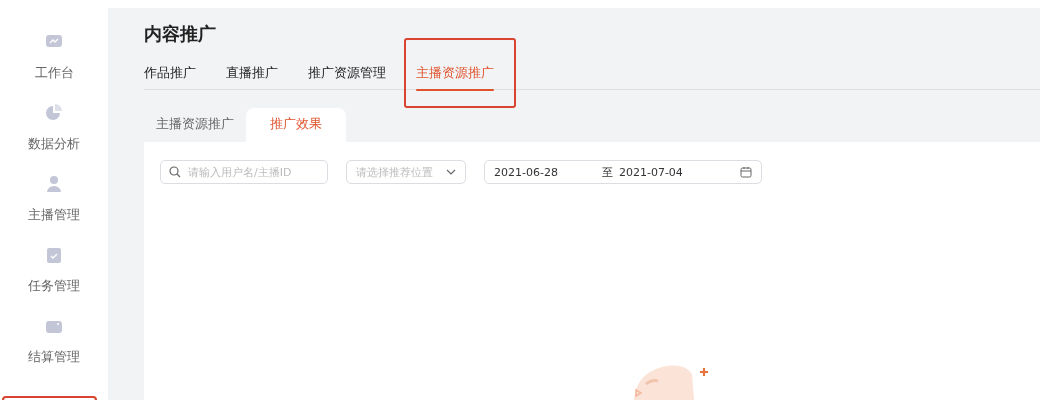 The height and width of the screenshot is (400, 1040). I want to click on range-separator: 至, so click(607, 172).